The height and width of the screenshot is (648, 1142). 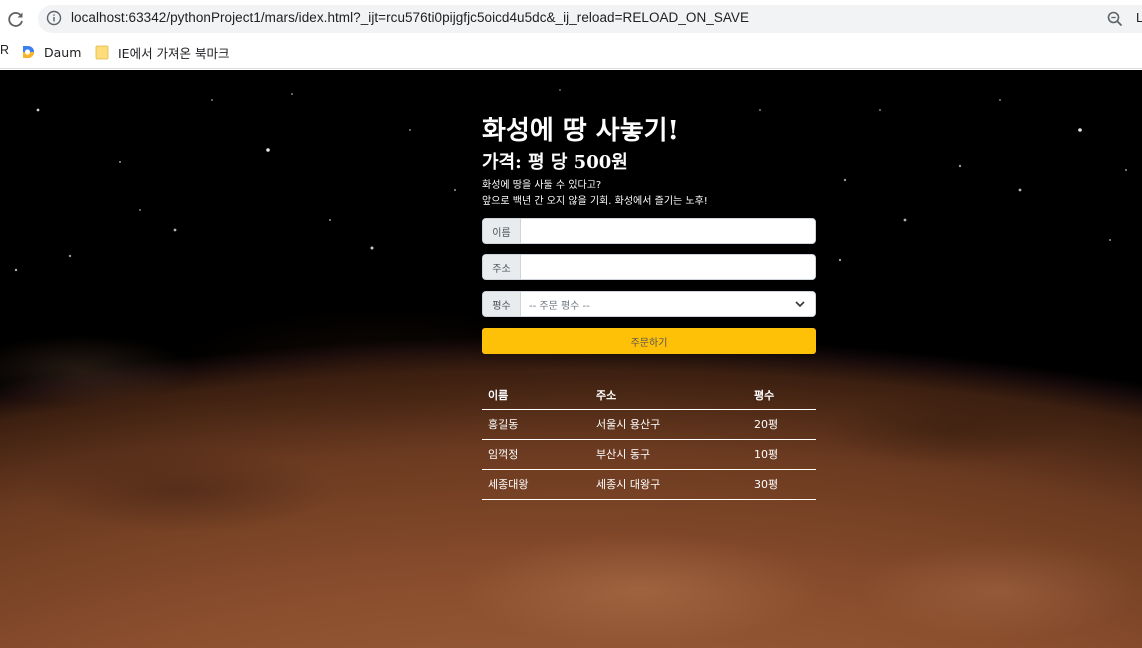 I want to click on cell-name: 홍길동, so click(x=536, y=424).